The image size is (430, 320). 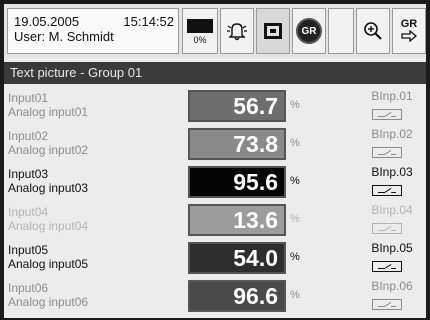 I want to click on group-exit-button: GR, so click(x=409, y=31).